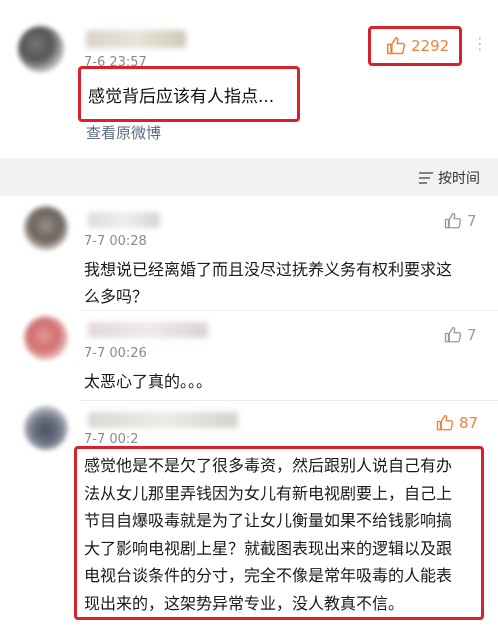  Describe the element at coordinates (111, 439) in the screenshot. I see `comment-time: 7-7 00:2` at that location.